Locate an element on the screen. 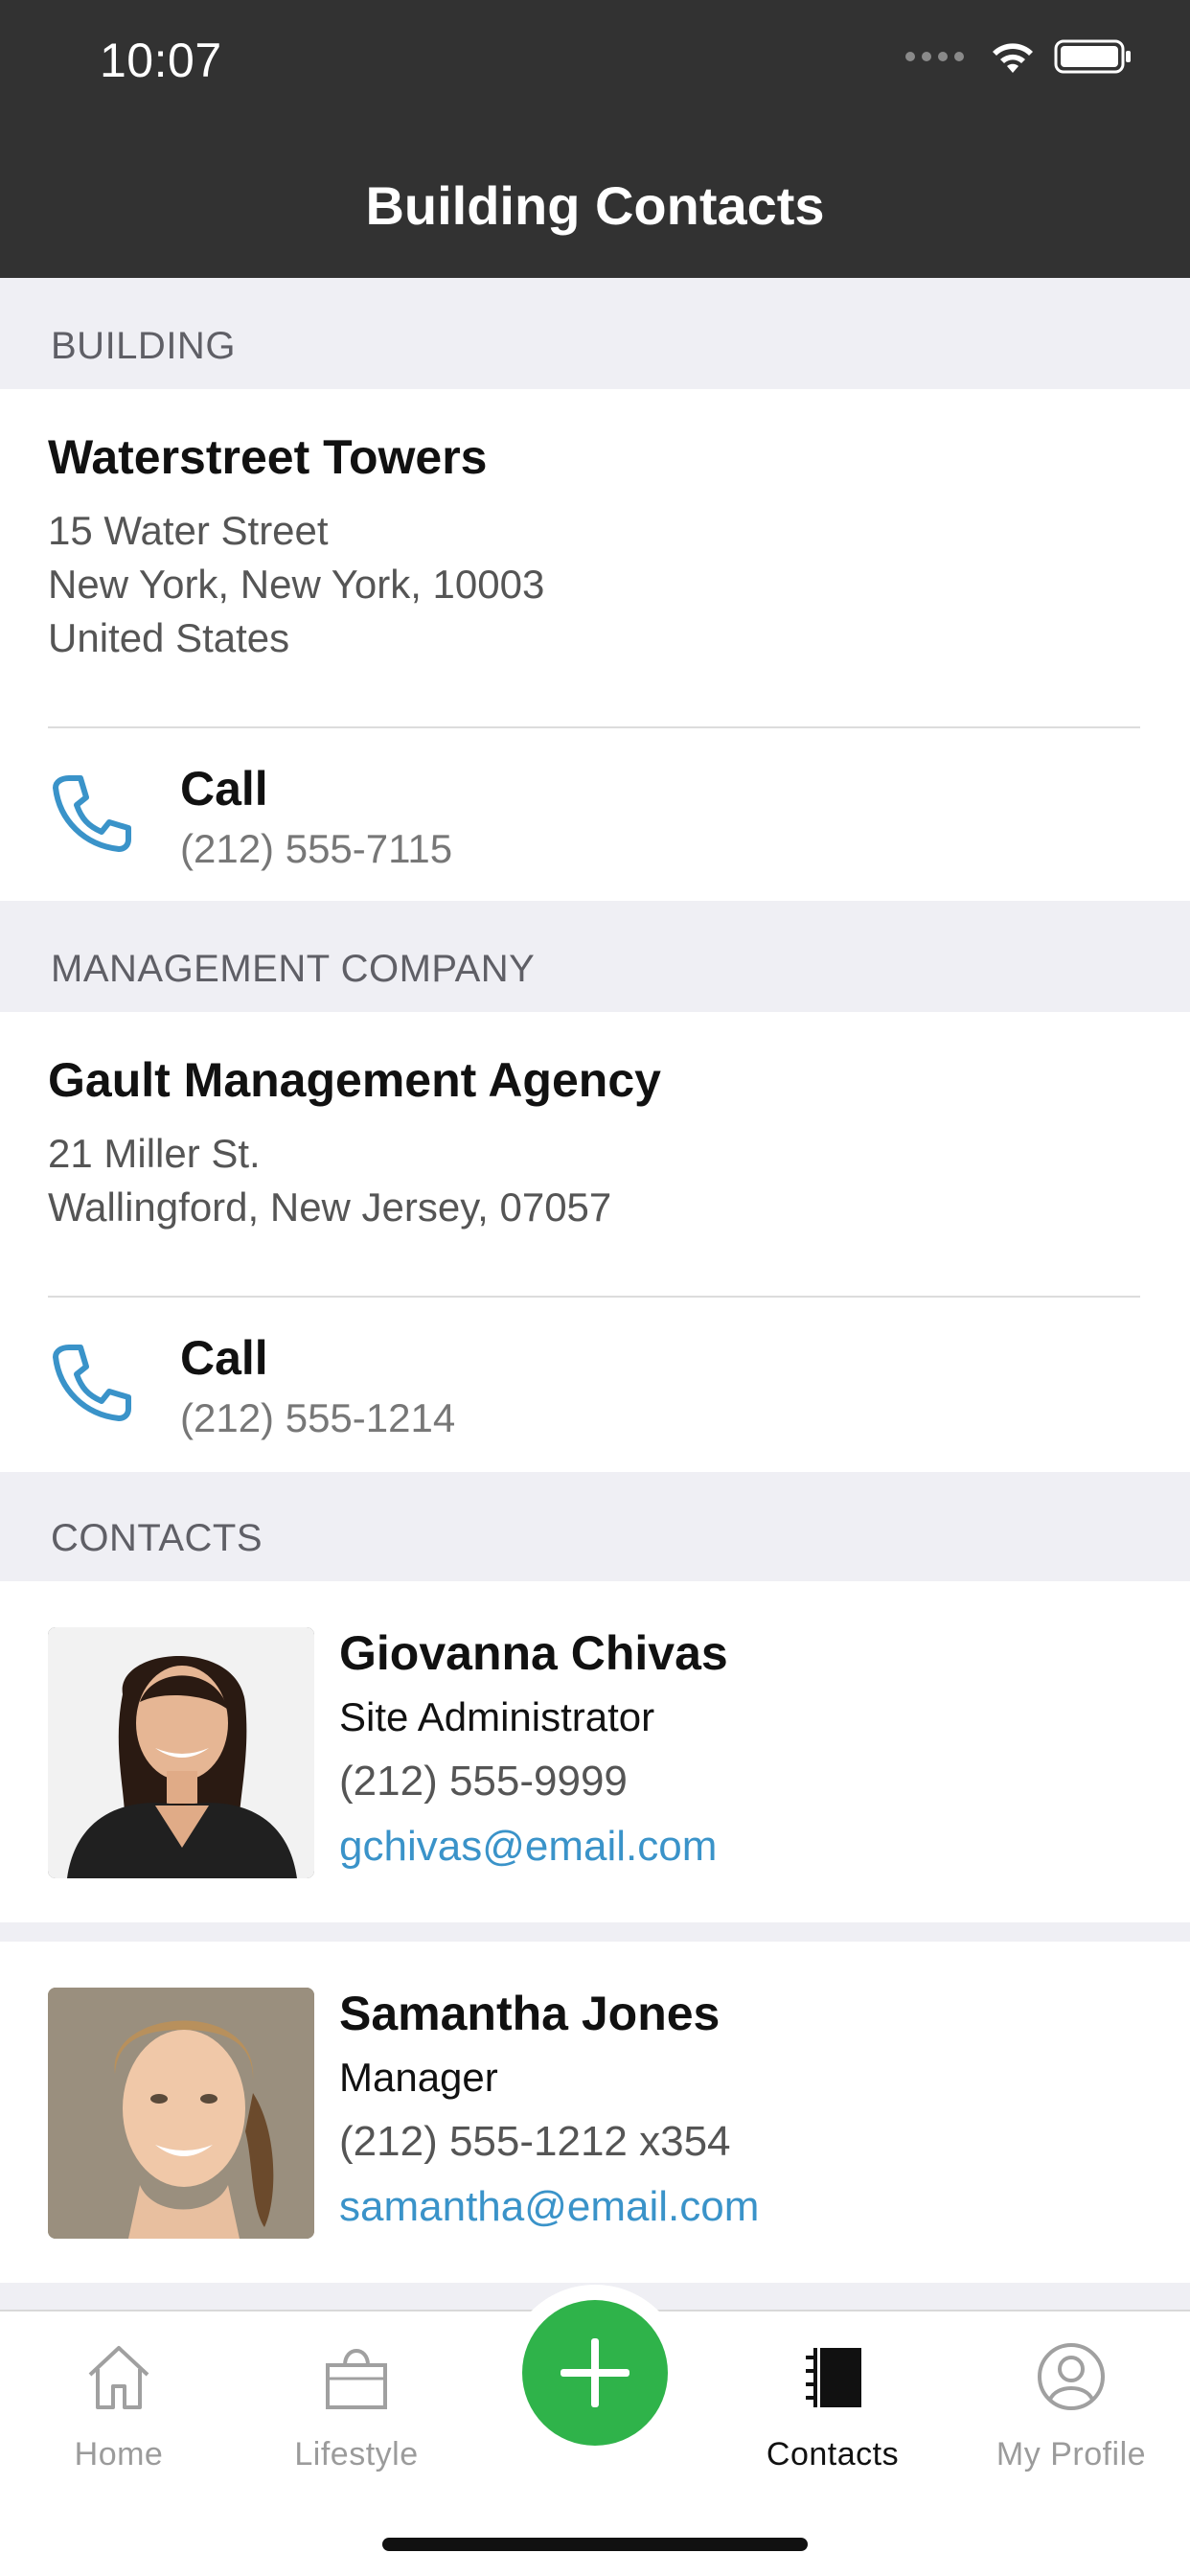 Image resolution: width=1190 pixels, height=2576 pixels. contact-role: Manager is located at coordinates (419, 2077).